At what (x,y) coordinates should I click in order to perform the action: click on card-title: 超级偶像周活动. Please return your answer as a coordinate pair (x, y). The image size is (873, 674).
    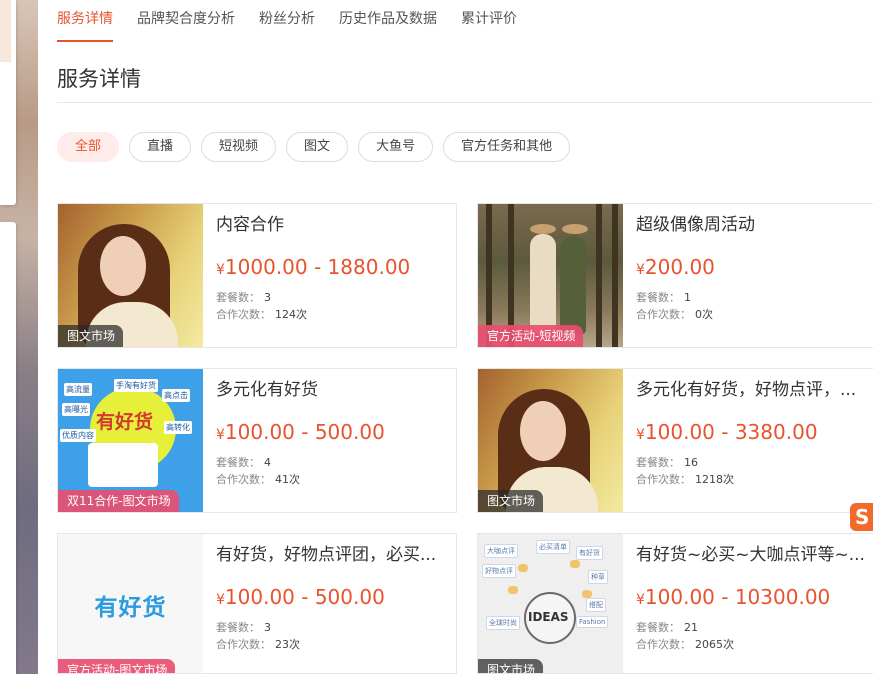
    Looking at the image, I should click on (695, 225).